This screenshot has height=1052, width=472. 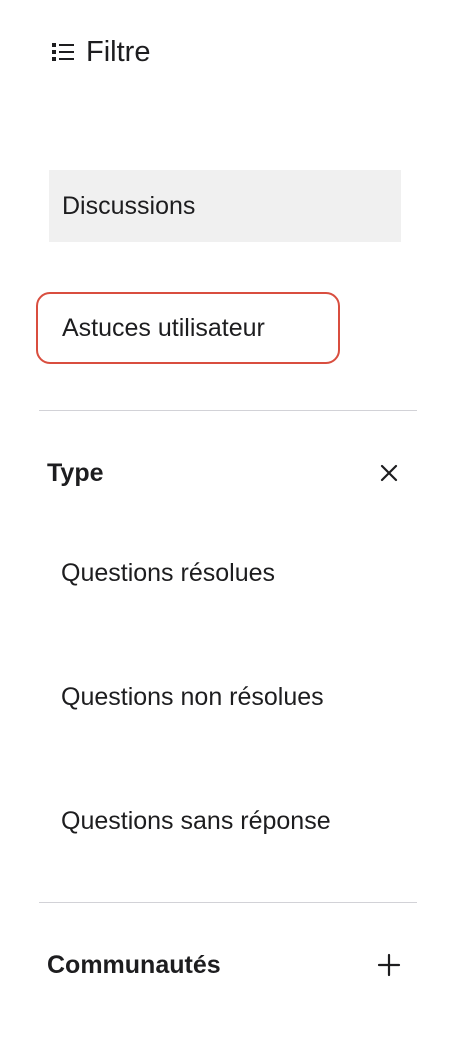 I want to click on filter-title: Filtre, so click(x=118, y=51).